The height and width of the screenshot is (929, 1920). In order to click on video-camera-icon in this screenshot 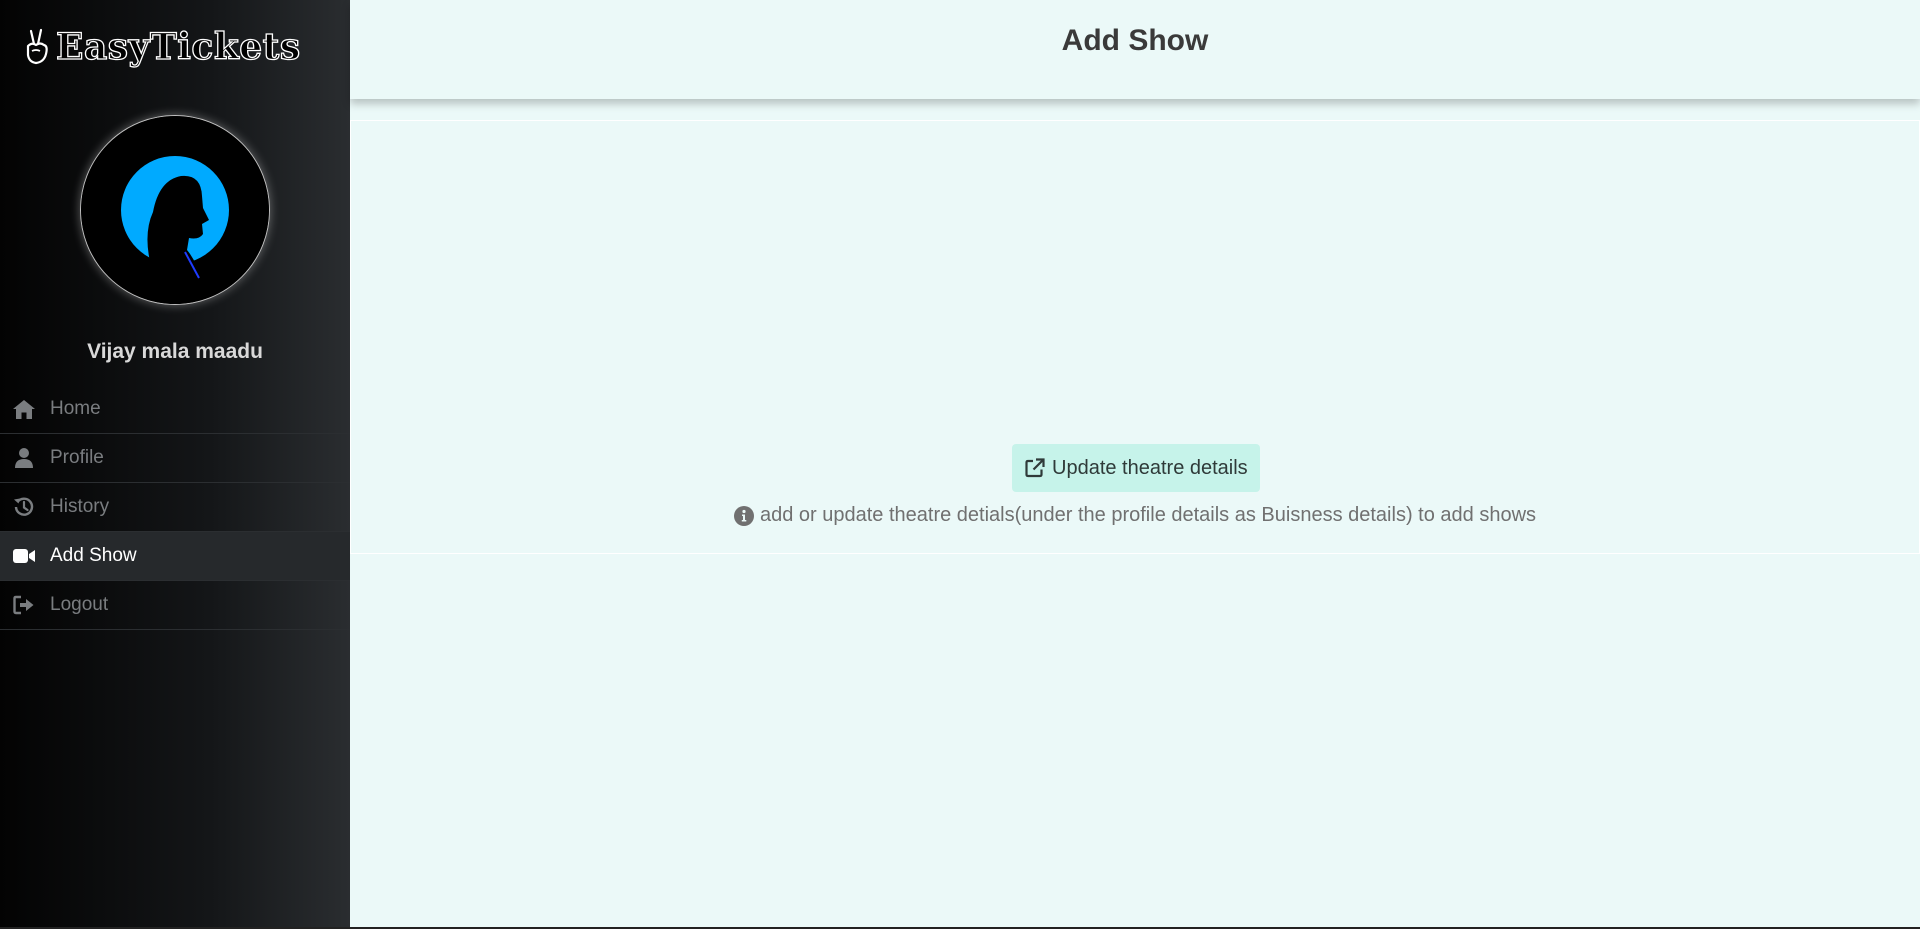, I will do `click(24, 556)`.